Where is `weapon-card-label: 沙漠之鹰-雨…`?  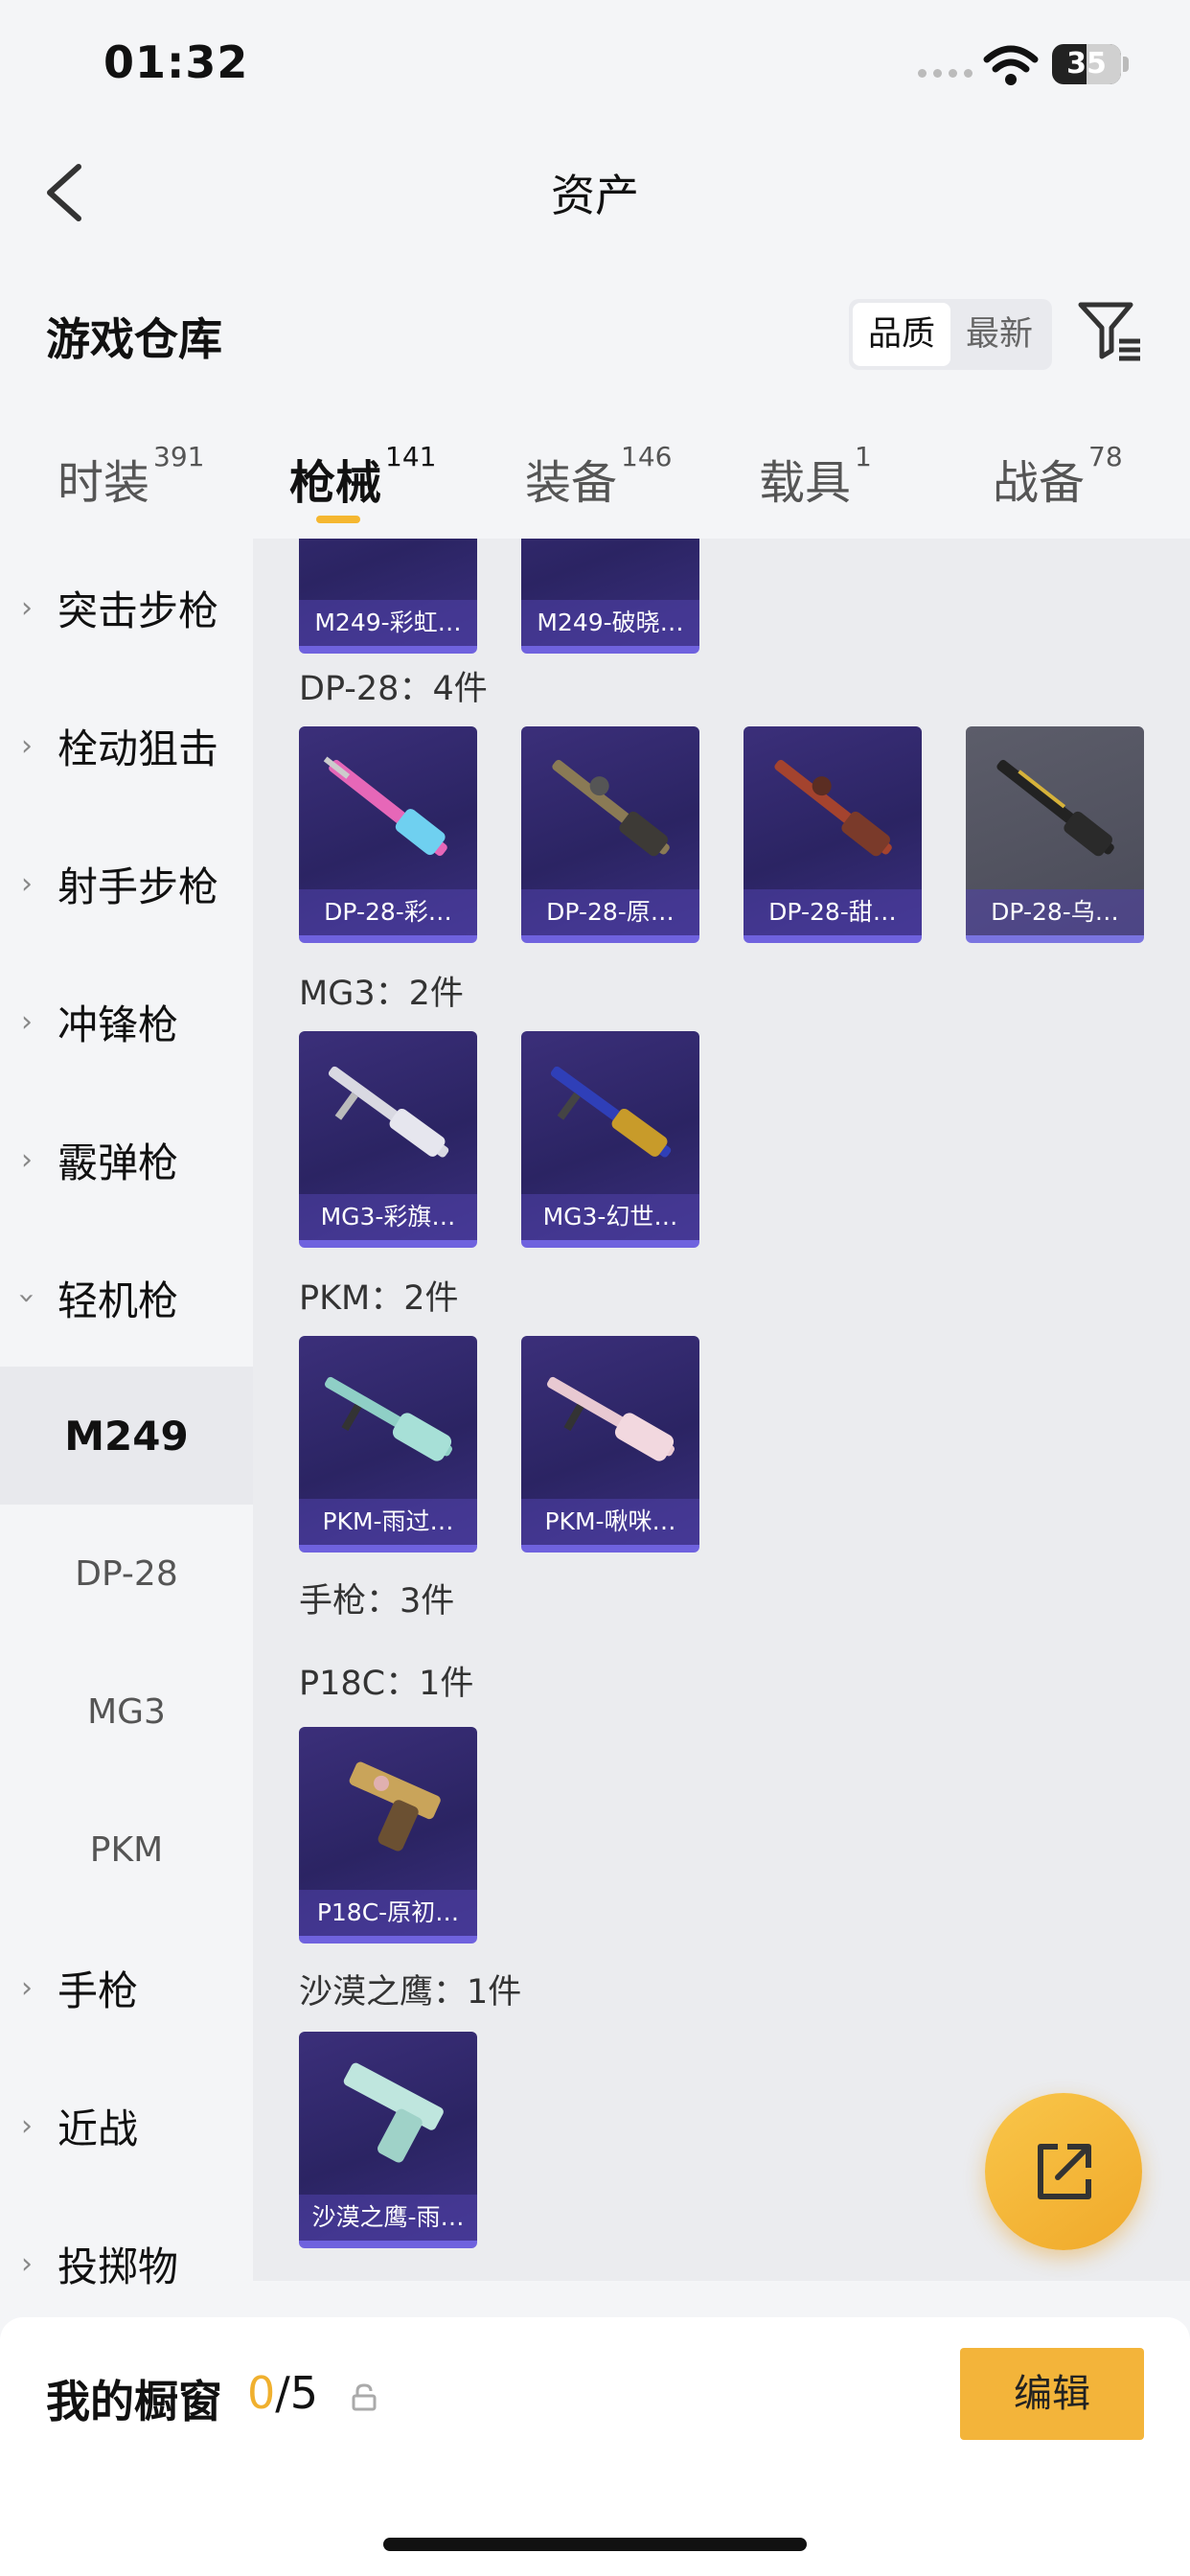 weapon-card-label: 沙漠之鹰-雨… is located at coordinates (388, 2218).